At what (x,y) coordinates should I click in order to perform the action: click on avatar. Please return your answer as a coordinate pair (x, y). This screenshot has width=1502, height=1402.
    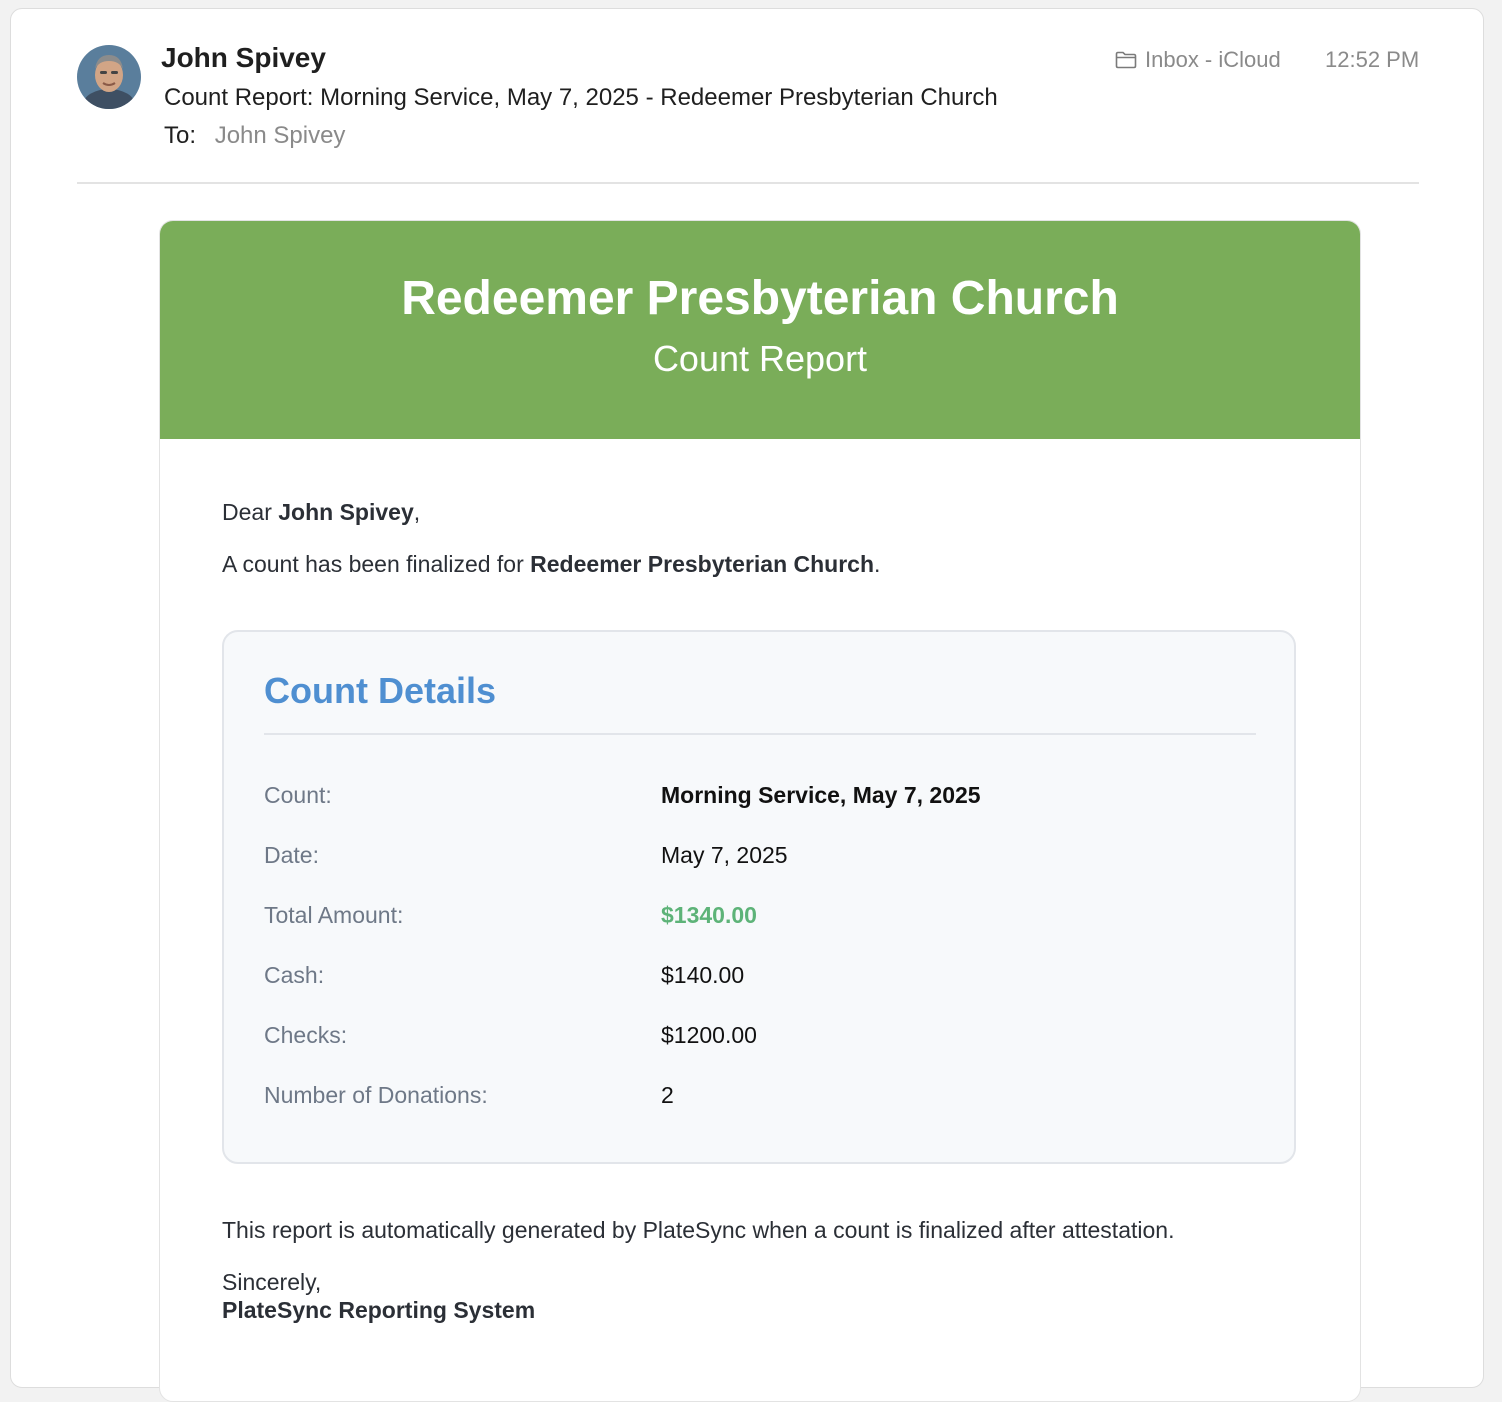
    Looking at the image, I should click on (109, 77).